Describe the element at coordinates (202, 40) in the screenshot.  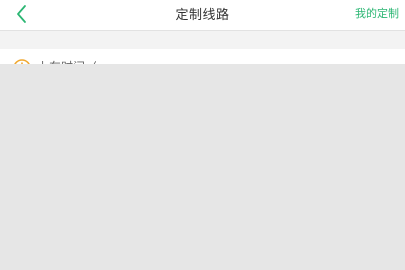
I see `section-gap` at that location.